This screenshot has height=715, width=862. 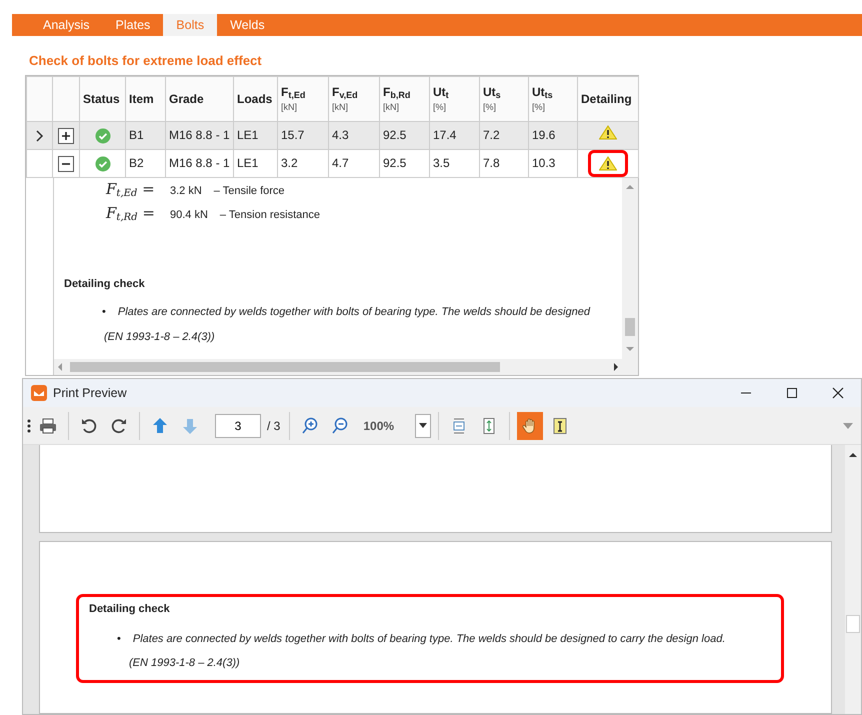 I want to click on tab: Analysis, so click(x=66, y=25).